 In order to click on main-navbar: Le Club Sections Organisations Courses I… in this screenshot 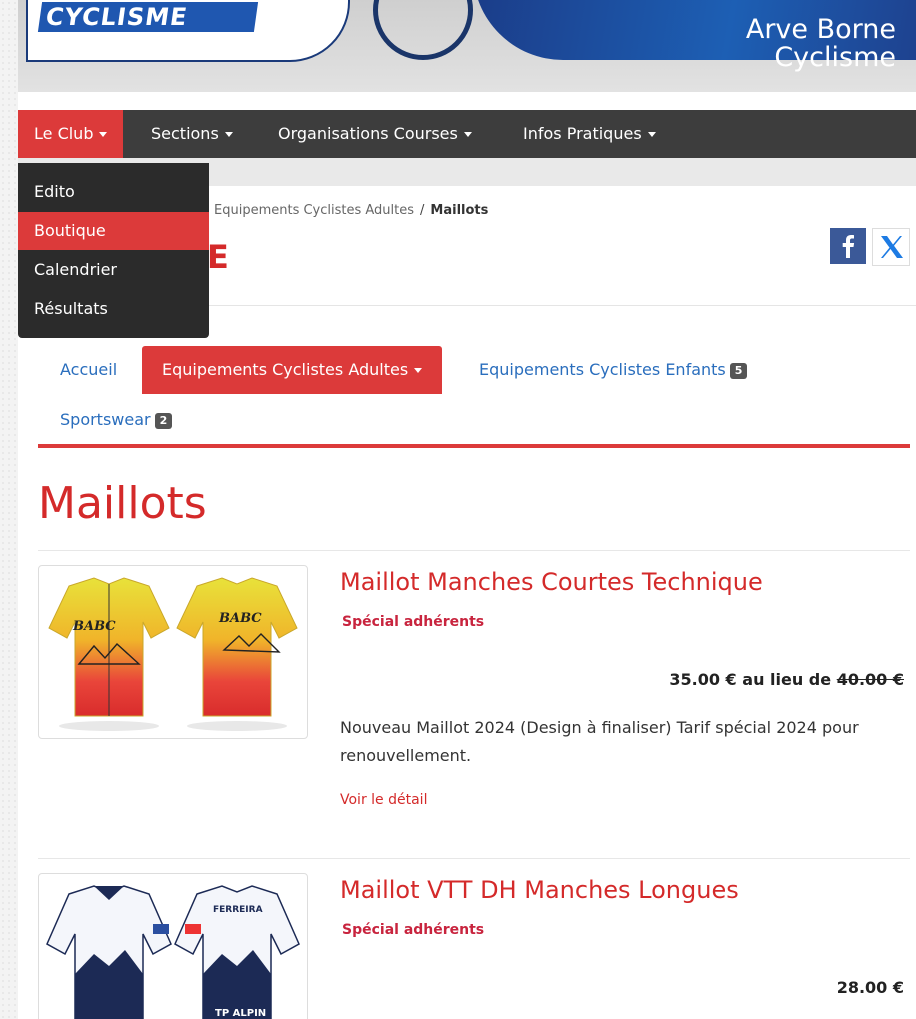, I will do `click(467, 134)`.